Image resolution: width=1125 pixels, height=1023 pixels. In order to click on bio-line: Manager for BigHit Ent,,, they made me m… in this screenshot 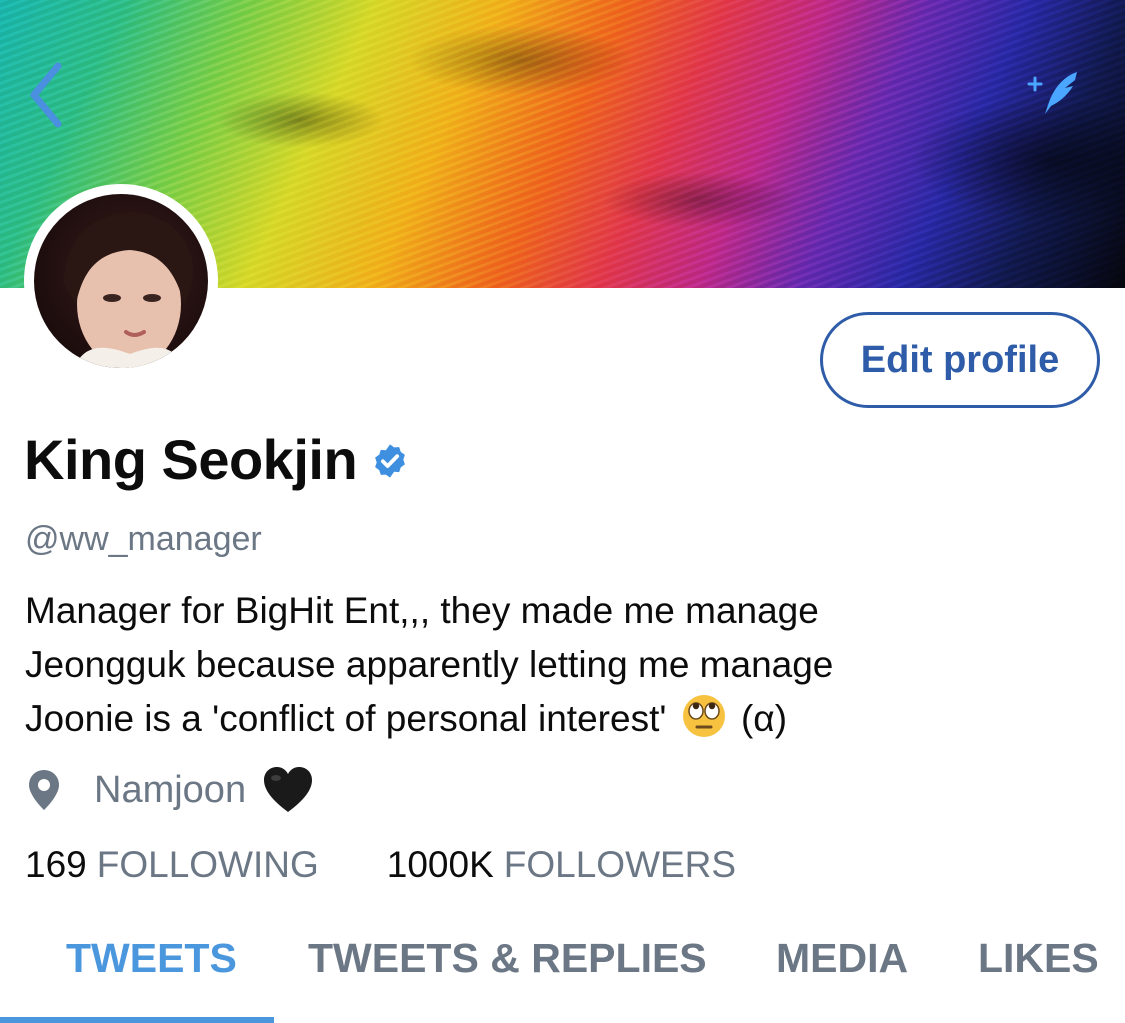, I will do `click(422, 610)`.